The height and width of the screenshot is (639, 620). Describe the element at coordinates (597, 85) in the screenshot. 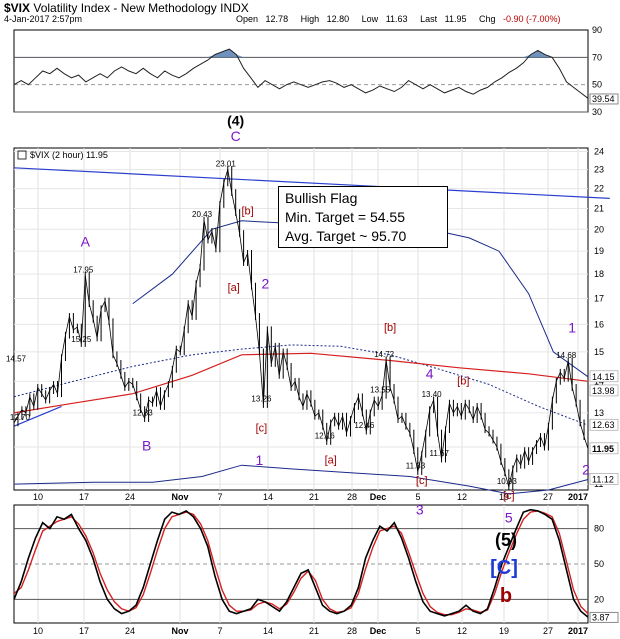

I see `rsi-tick-label: 50` at that location.